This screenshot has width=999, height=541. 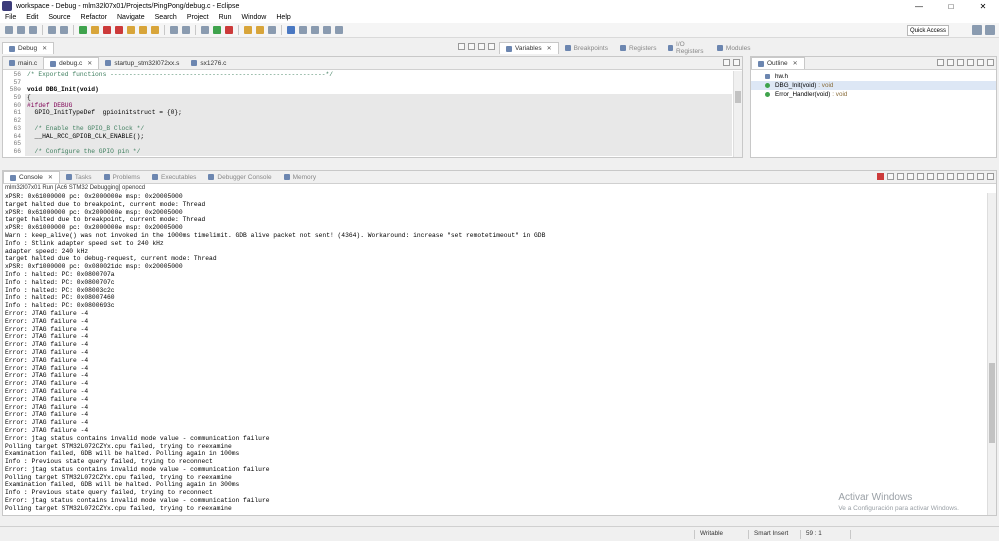 I want to click on outline-item-error-handler: Error_Handler(void) : void, so click(x=873, y=94).